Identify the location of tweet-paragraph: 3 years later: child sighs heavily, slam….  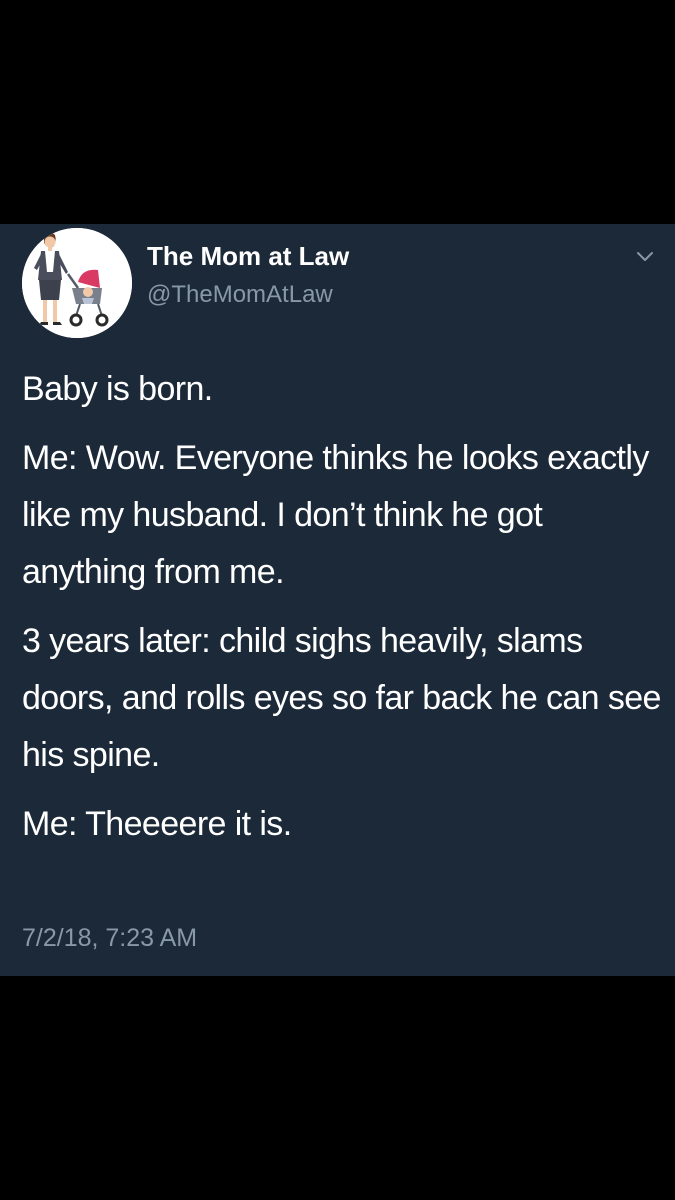
(341, 698).